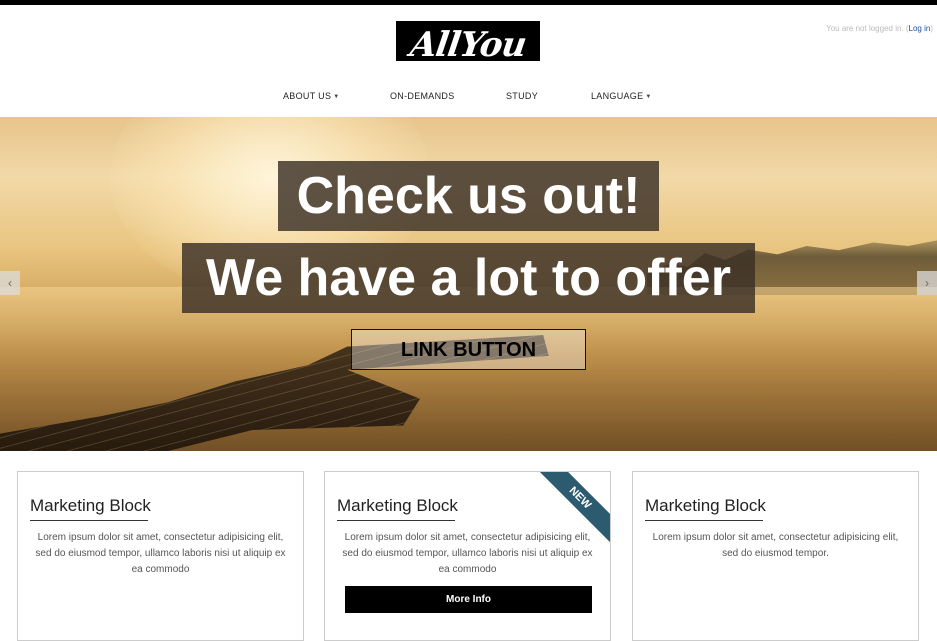 The image size is (937, 641). I want to click on nav-item-label: STUDY, so click(522, 96).